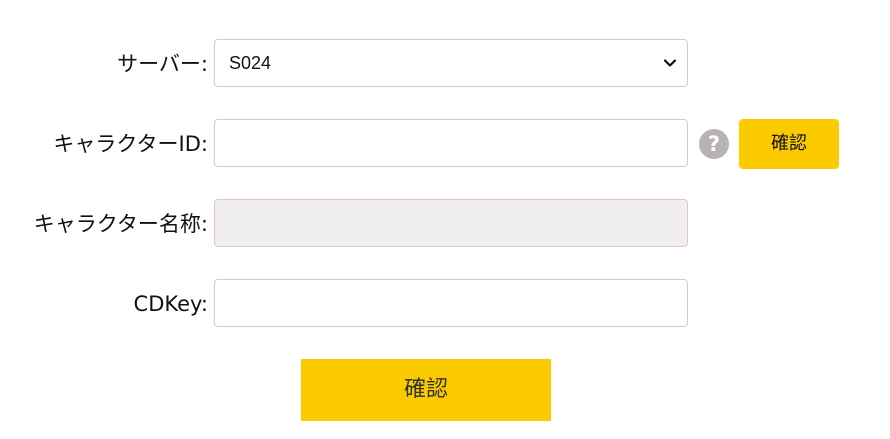 The height and width of the screenshot is (439, 890). I want to click on character-id-label: キャラクターID:, so click(130, 144).